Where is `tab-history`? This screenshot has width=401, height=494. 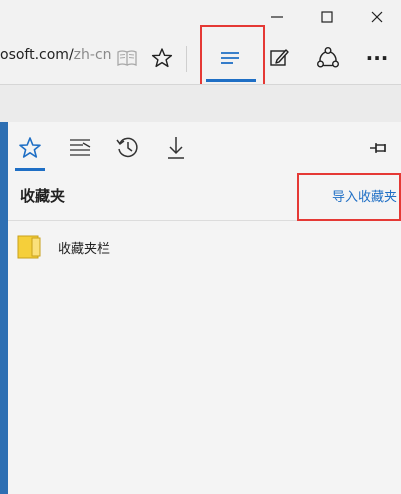
tab-history is located at coordinates (128, 148).